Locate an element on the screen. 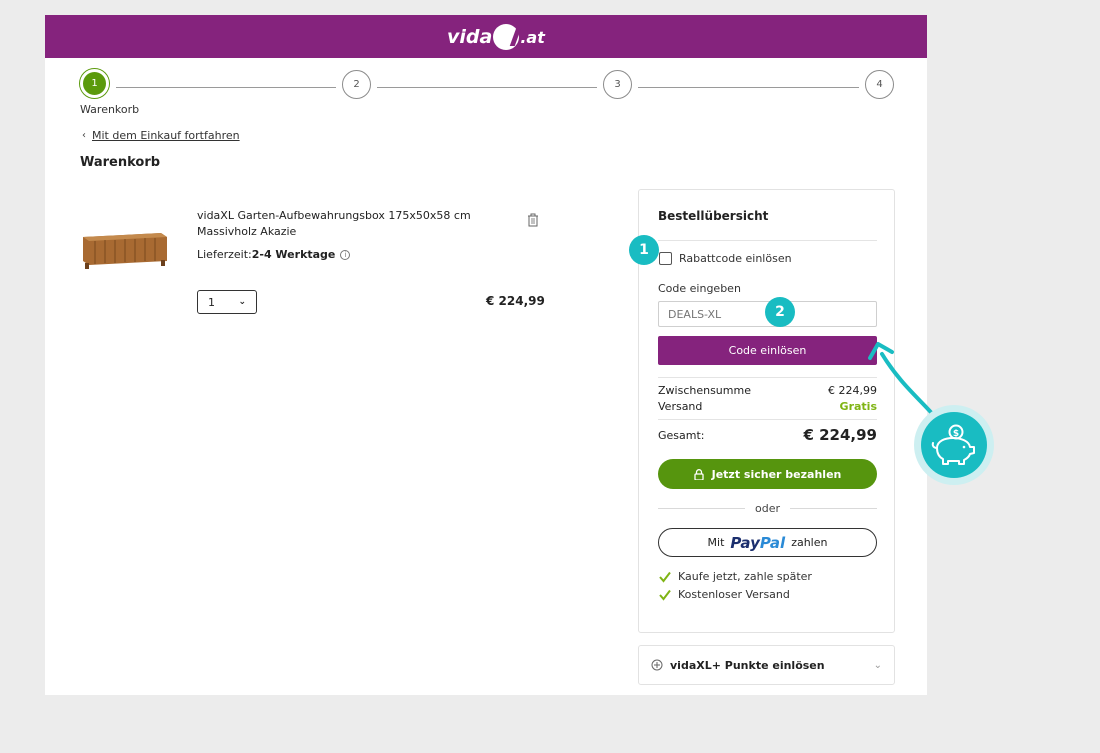  code-label: Code eingeben is located at coordinates (699, 288).